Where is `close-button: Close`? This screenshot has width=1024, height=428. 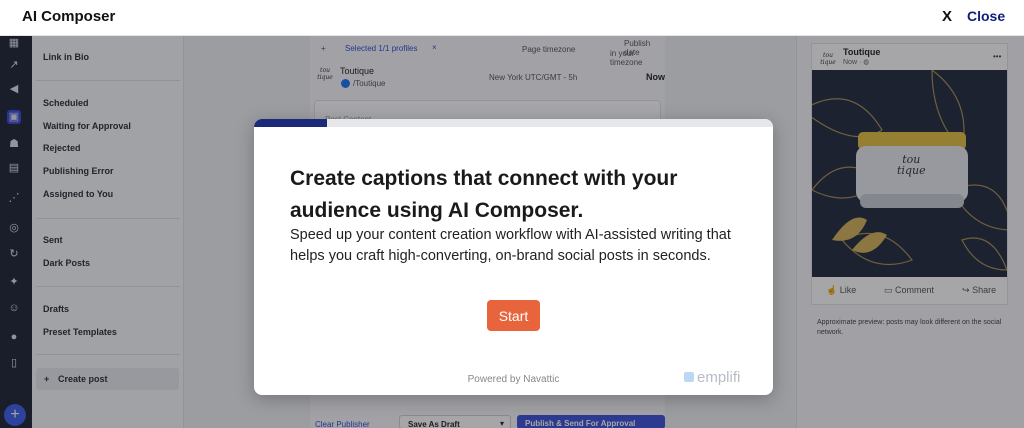
close-button: Close is located at coordinates (986, 16).